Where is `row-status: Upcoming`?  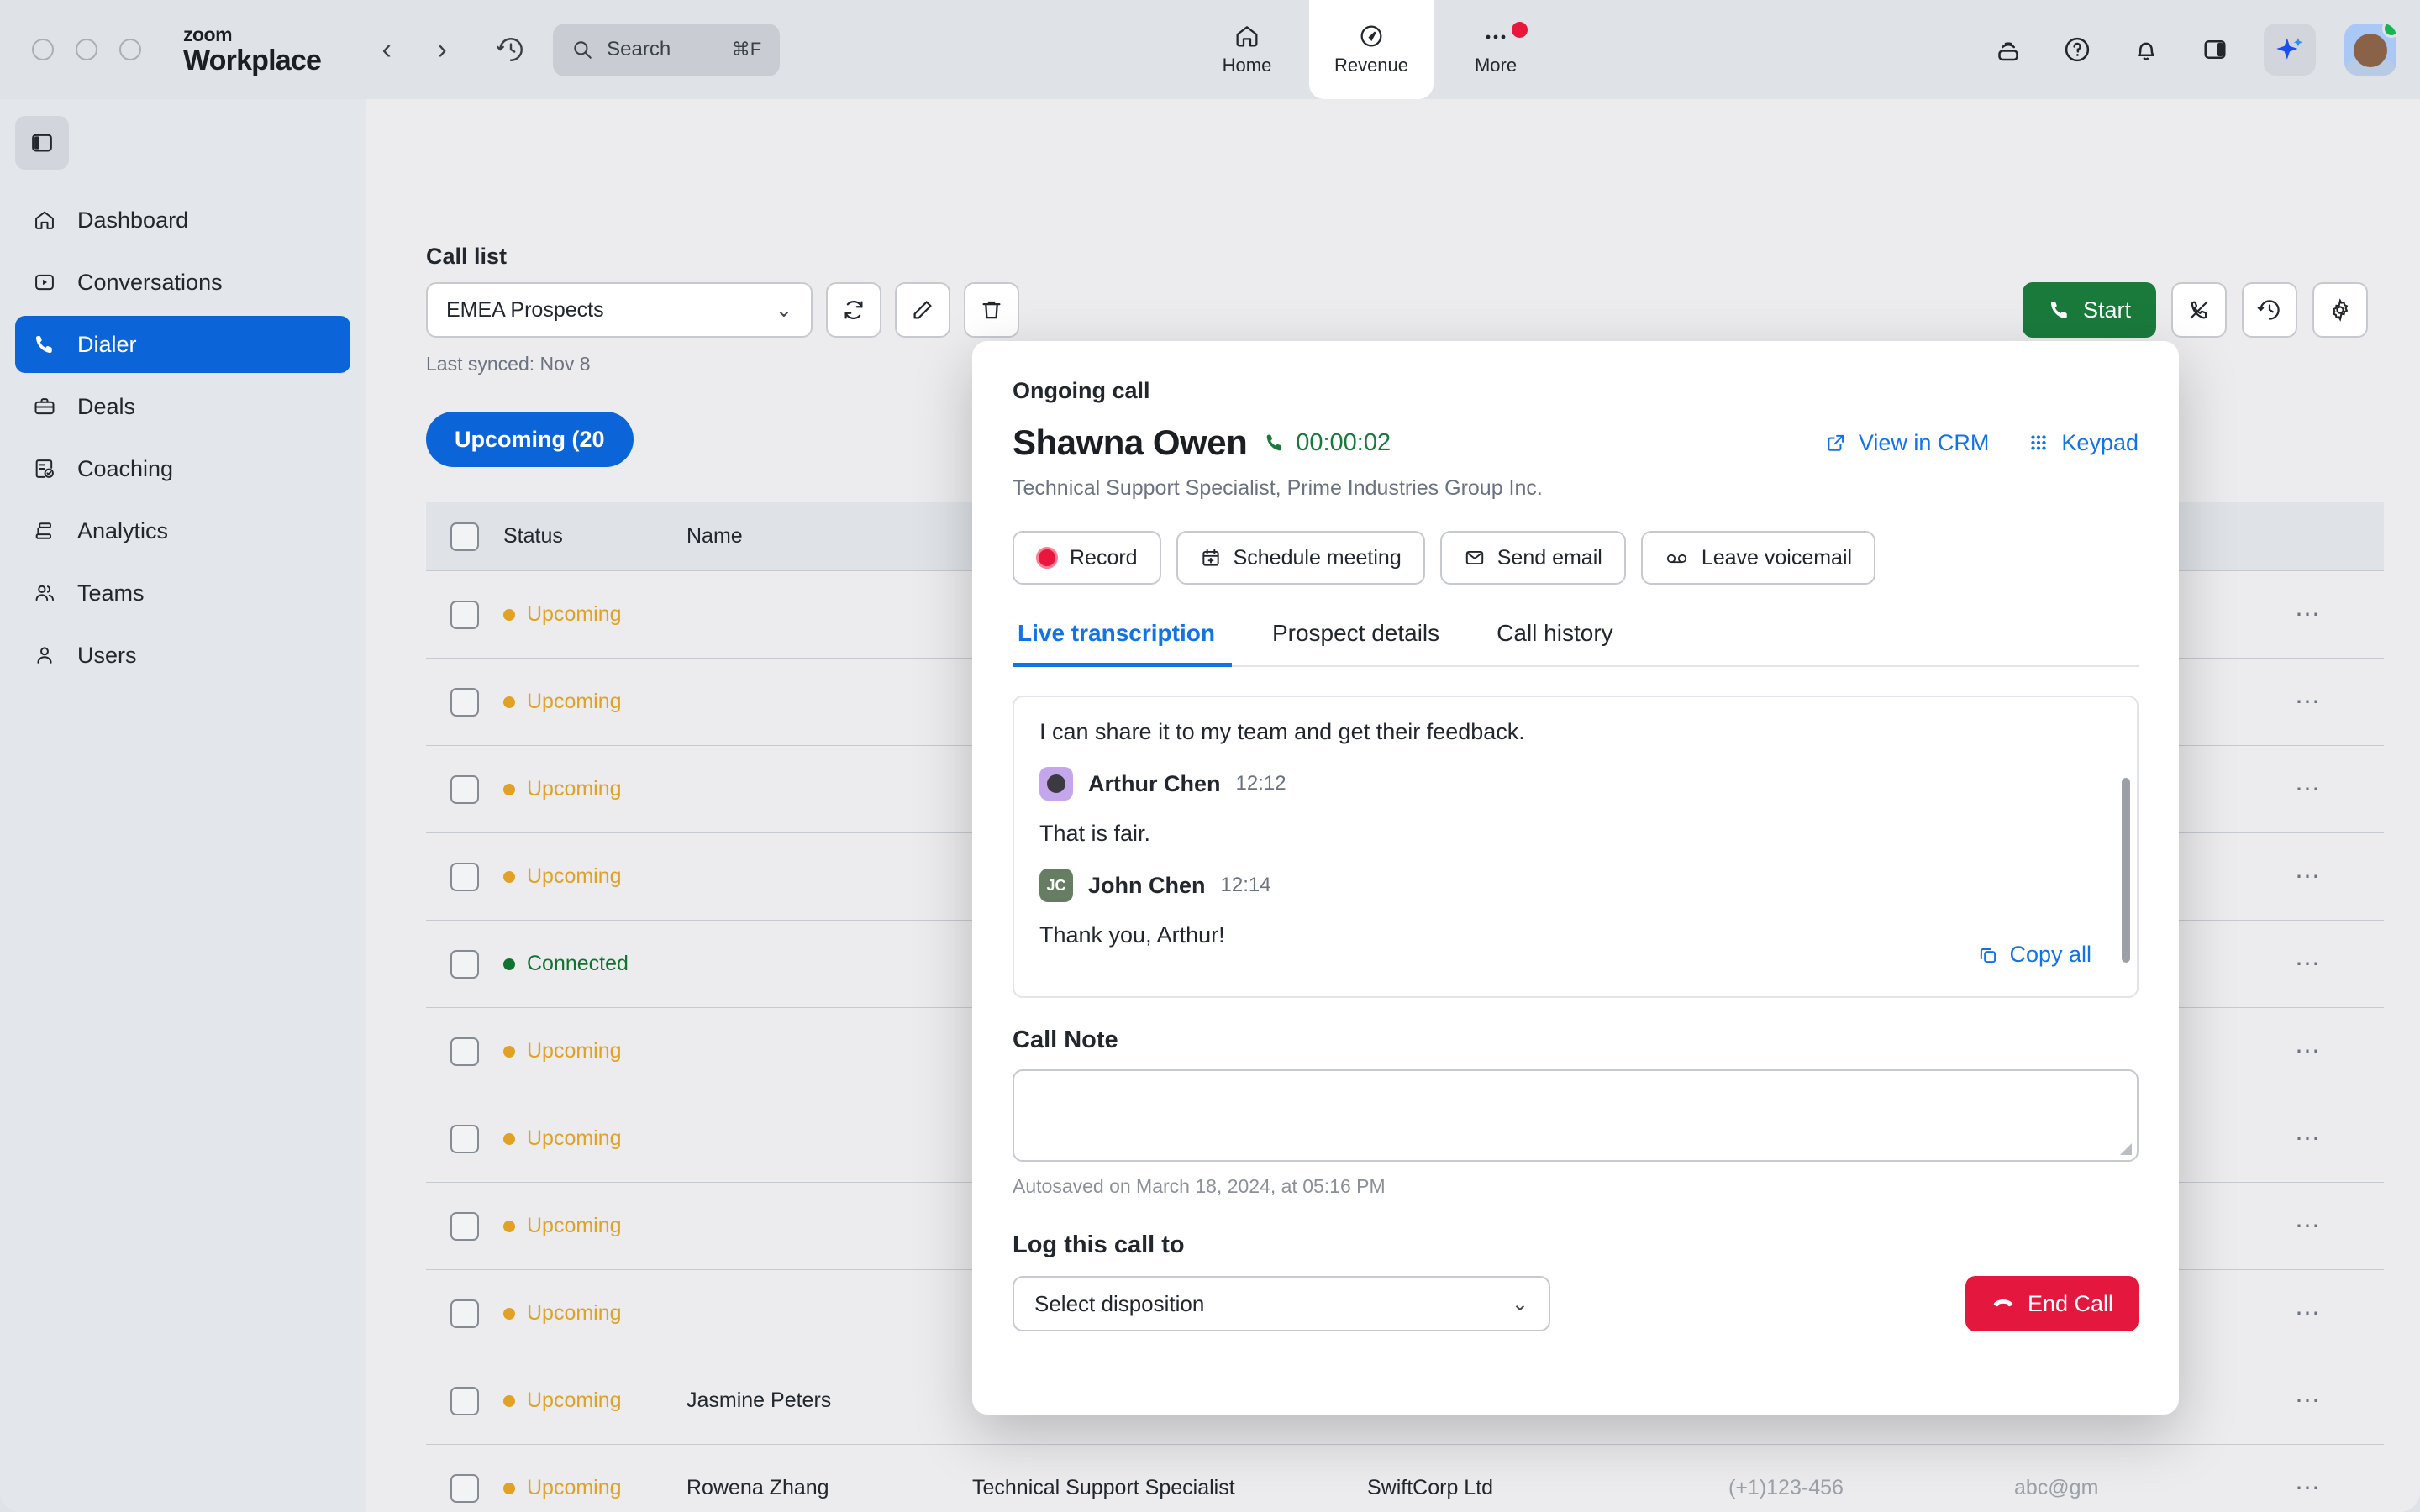
row-status: Upcoming is located at coordinates (595, 1226).